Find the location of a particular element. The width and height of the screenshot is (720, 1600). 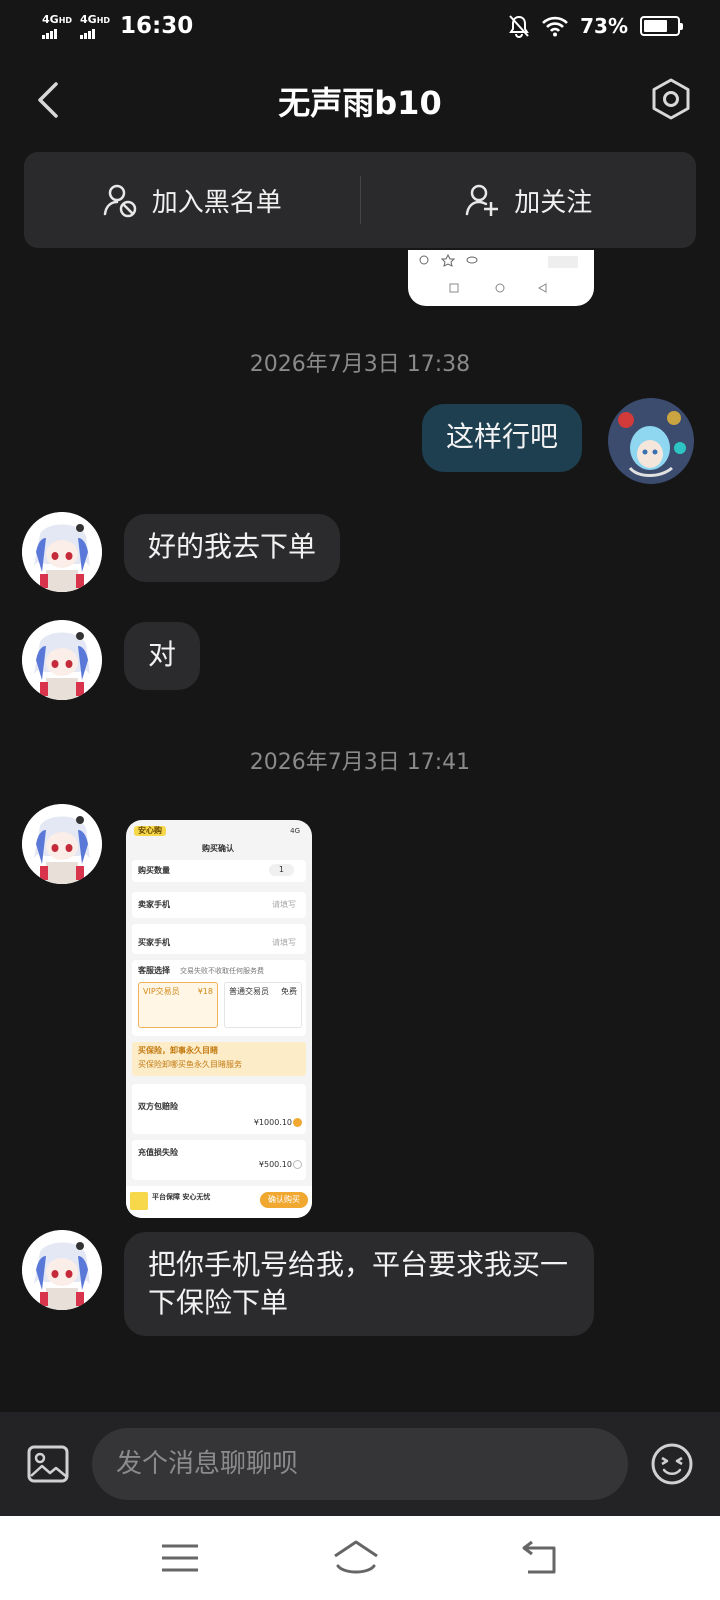

message-timestamp: 2026年7月3日 17:38 is located at coordinates (360, 364).